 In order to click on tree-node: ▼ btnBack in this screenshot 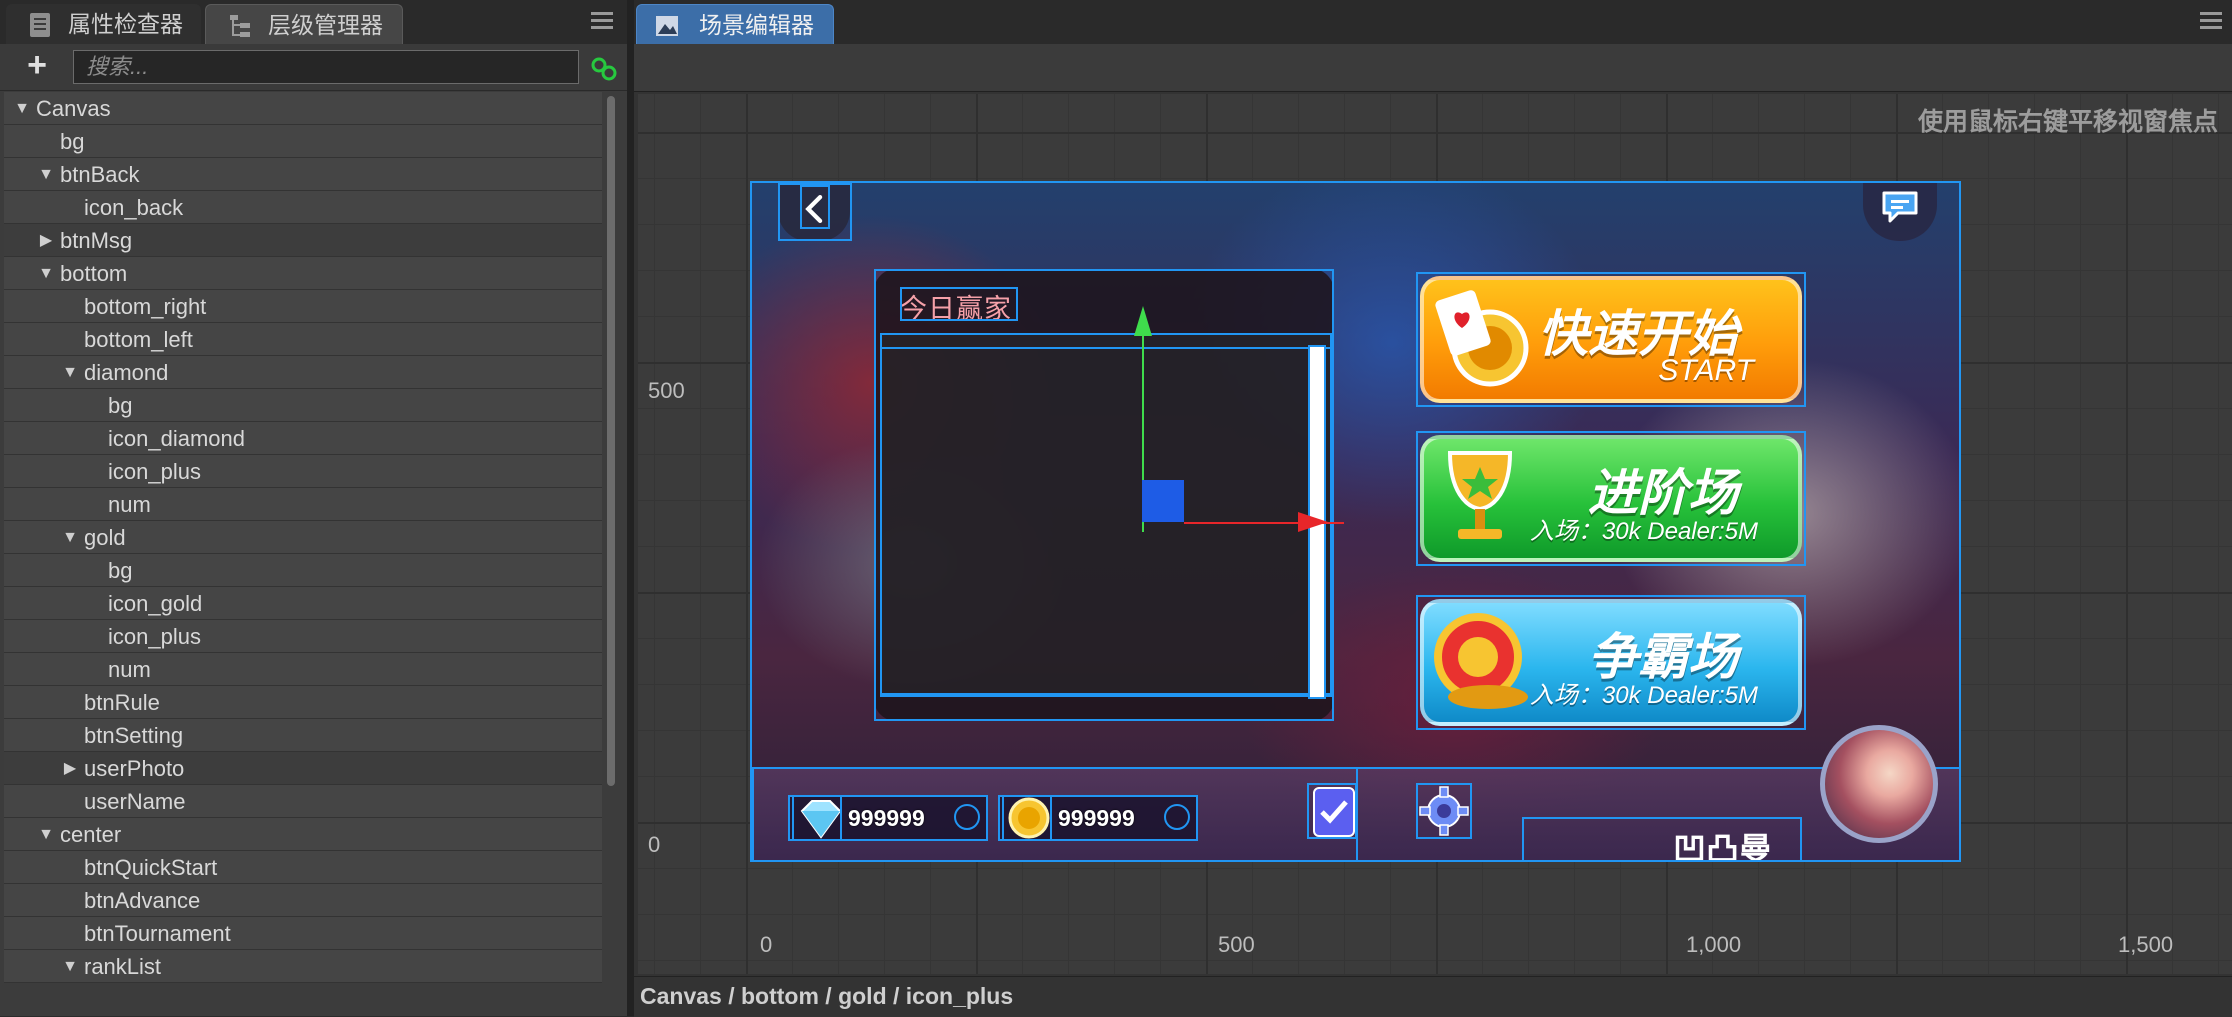, I will do `click(303, 174)`.